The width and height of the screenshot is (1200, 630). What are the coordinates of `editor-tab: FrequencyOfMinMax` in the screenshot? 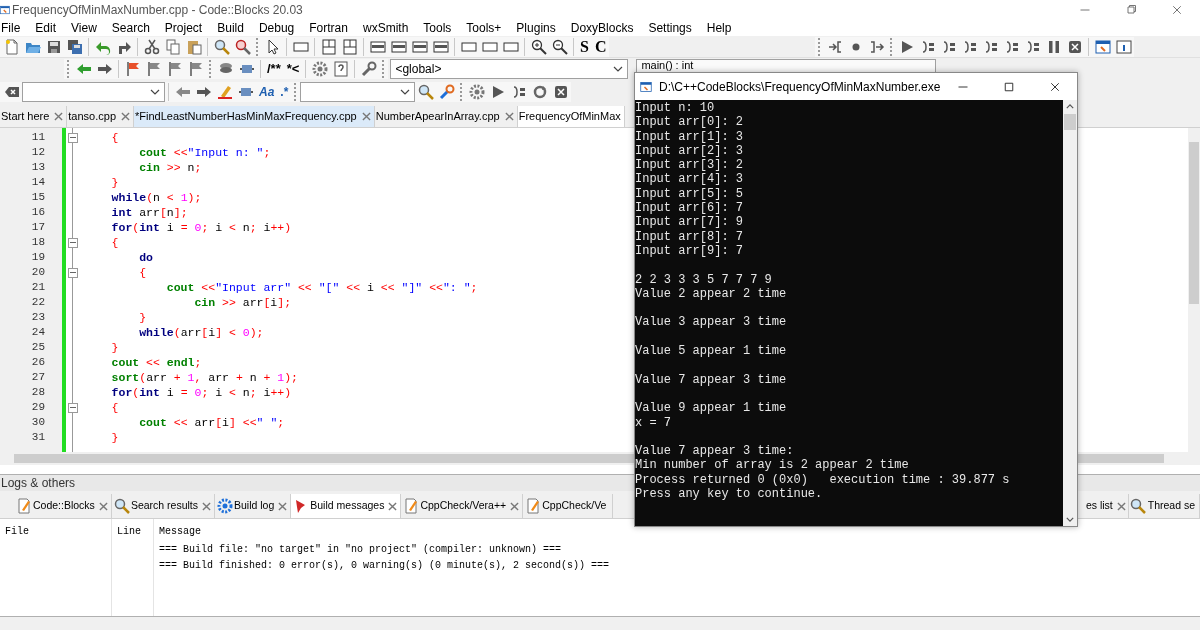 It's located at (571, 116).